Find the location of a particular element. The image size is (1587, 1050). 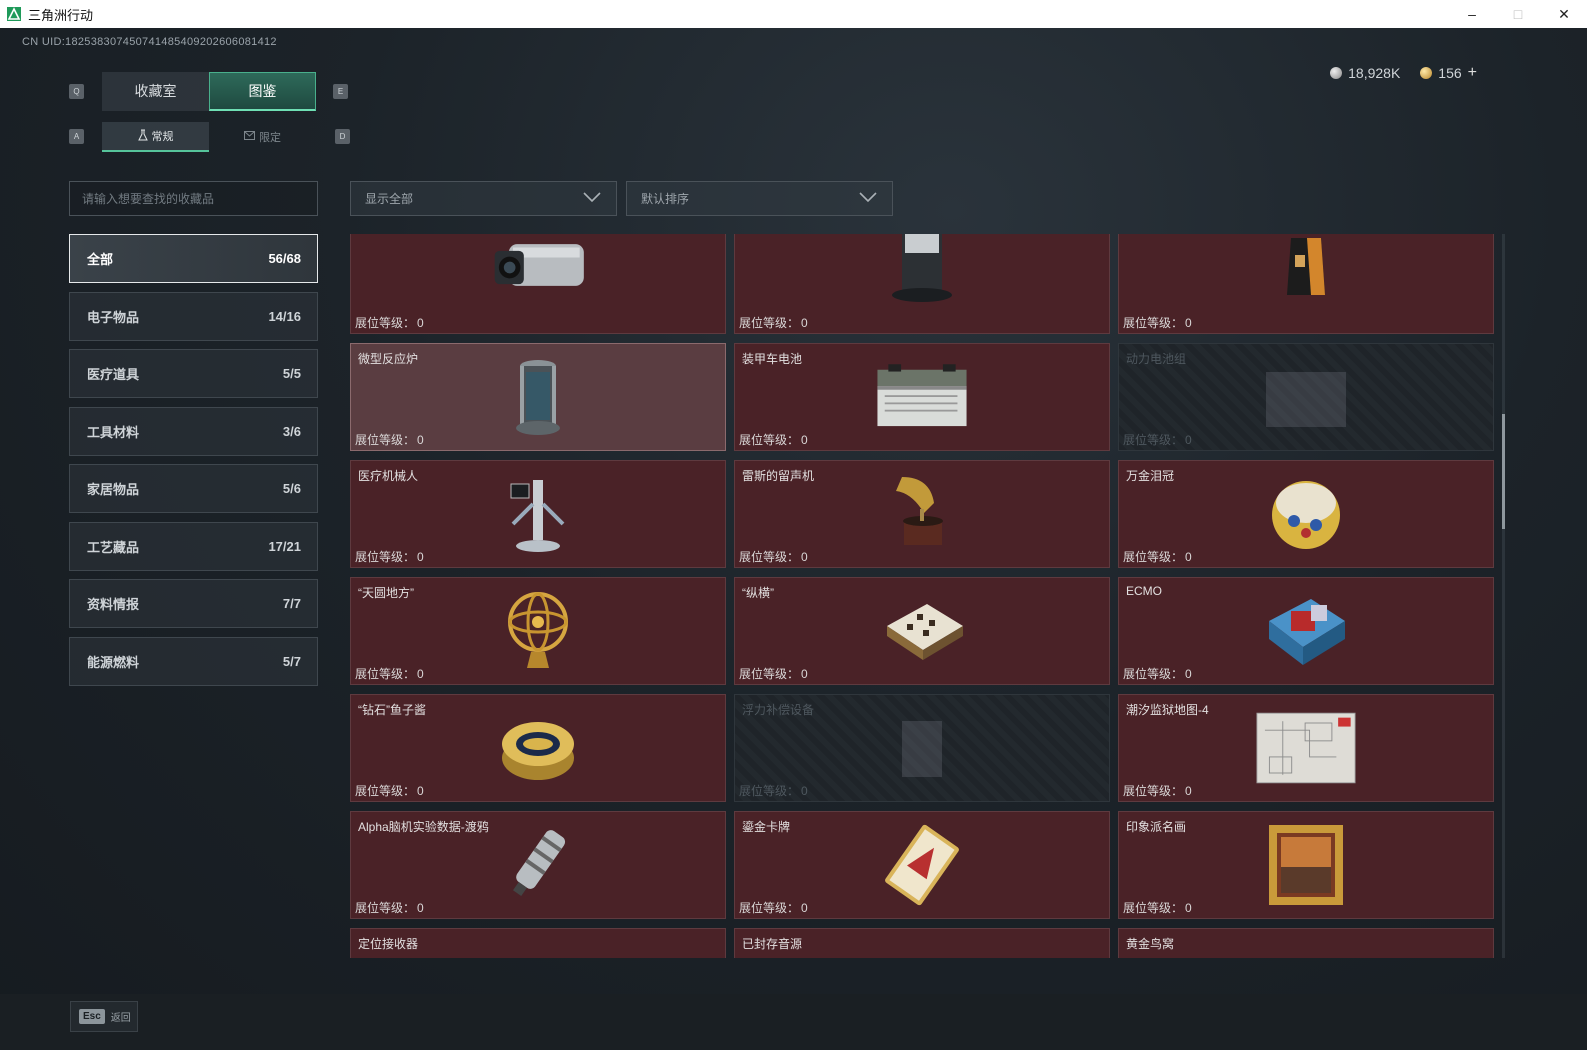

subtab-limited: 限定 is located at coordinates (262, 137).